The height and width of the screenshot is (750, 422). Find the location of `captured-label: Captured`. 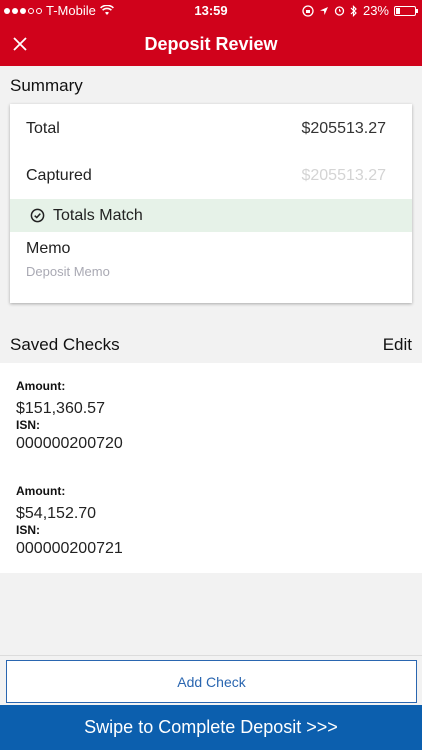

captured-label: Captured is located at coordinates (59, 175).